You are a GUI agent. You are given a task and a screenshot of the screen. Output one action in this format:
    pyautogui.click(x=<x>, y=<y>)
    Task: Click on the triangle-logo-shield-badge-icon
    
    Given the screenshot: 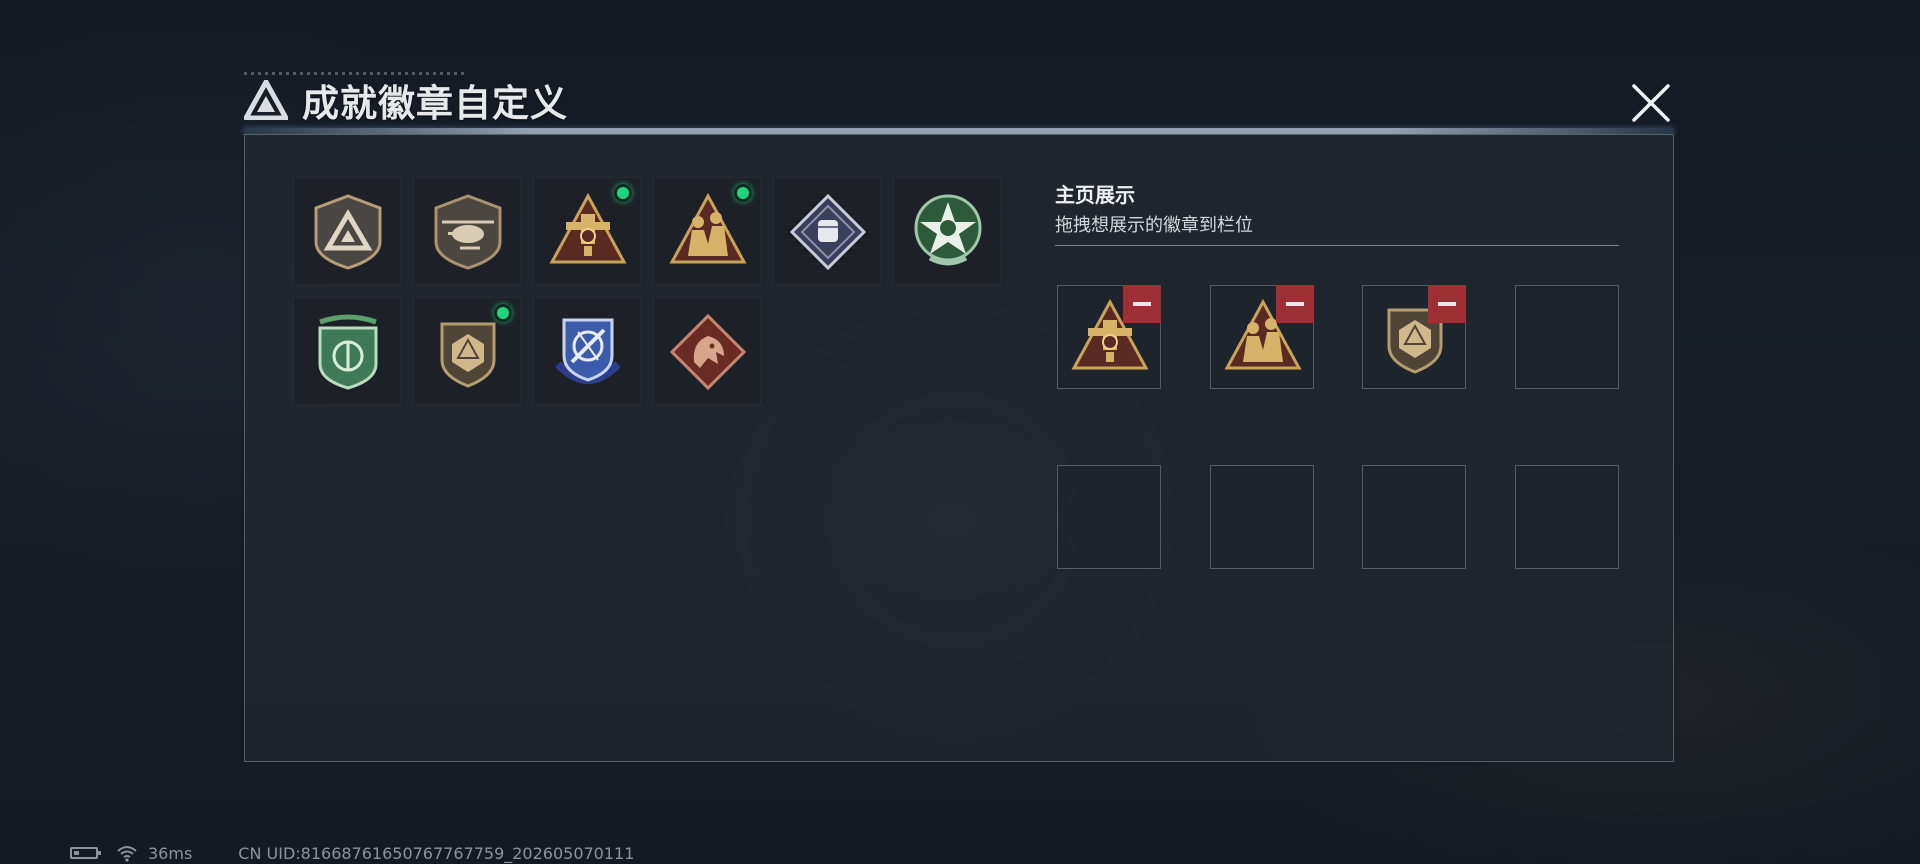 What is the action you would take?
    pyautogui.click(x=348, y=232)
    